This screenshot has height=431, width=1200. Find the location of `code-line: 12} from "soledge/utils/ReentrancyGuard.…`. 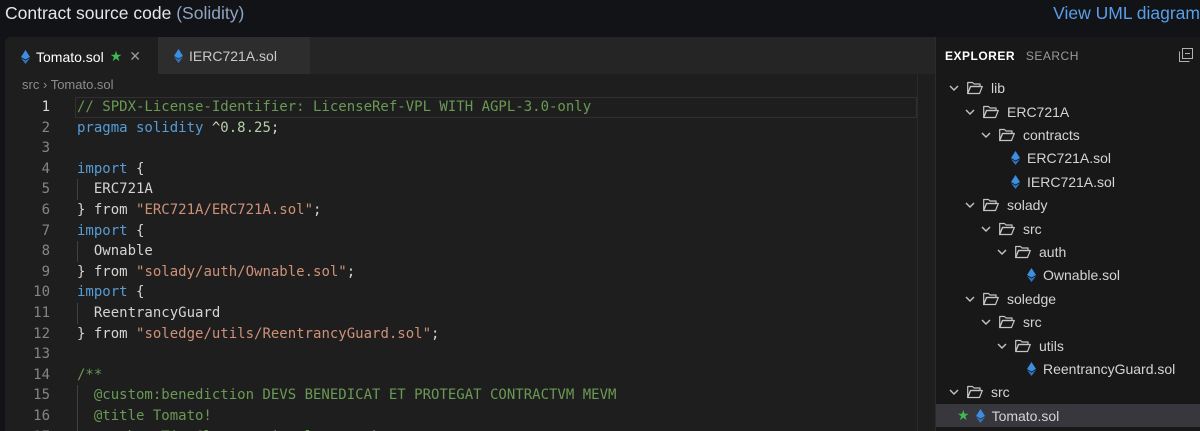

code-line: 12} from "soledge/utils/ReentrancyGuard.… is located at coordinates (461, 334).